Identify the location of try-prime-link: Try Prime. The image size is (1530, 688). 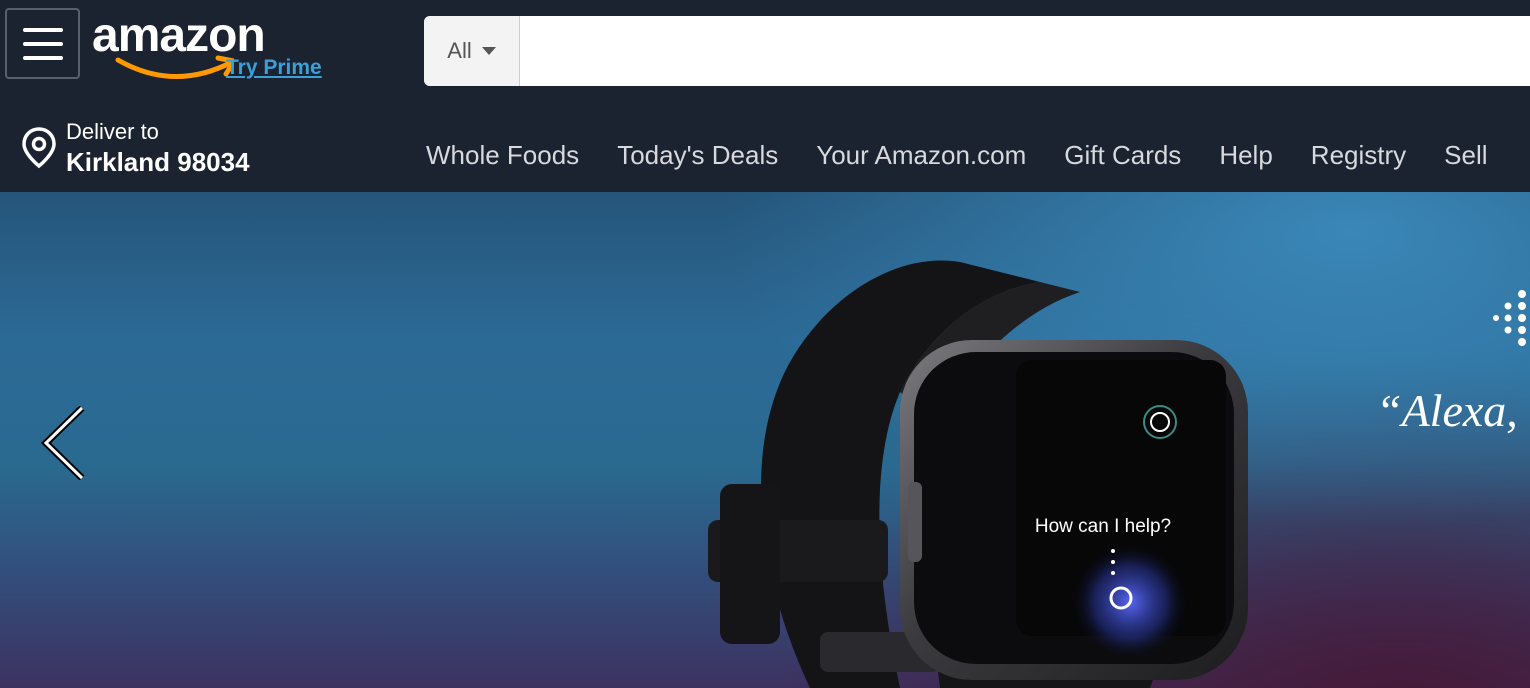
(274, 68).